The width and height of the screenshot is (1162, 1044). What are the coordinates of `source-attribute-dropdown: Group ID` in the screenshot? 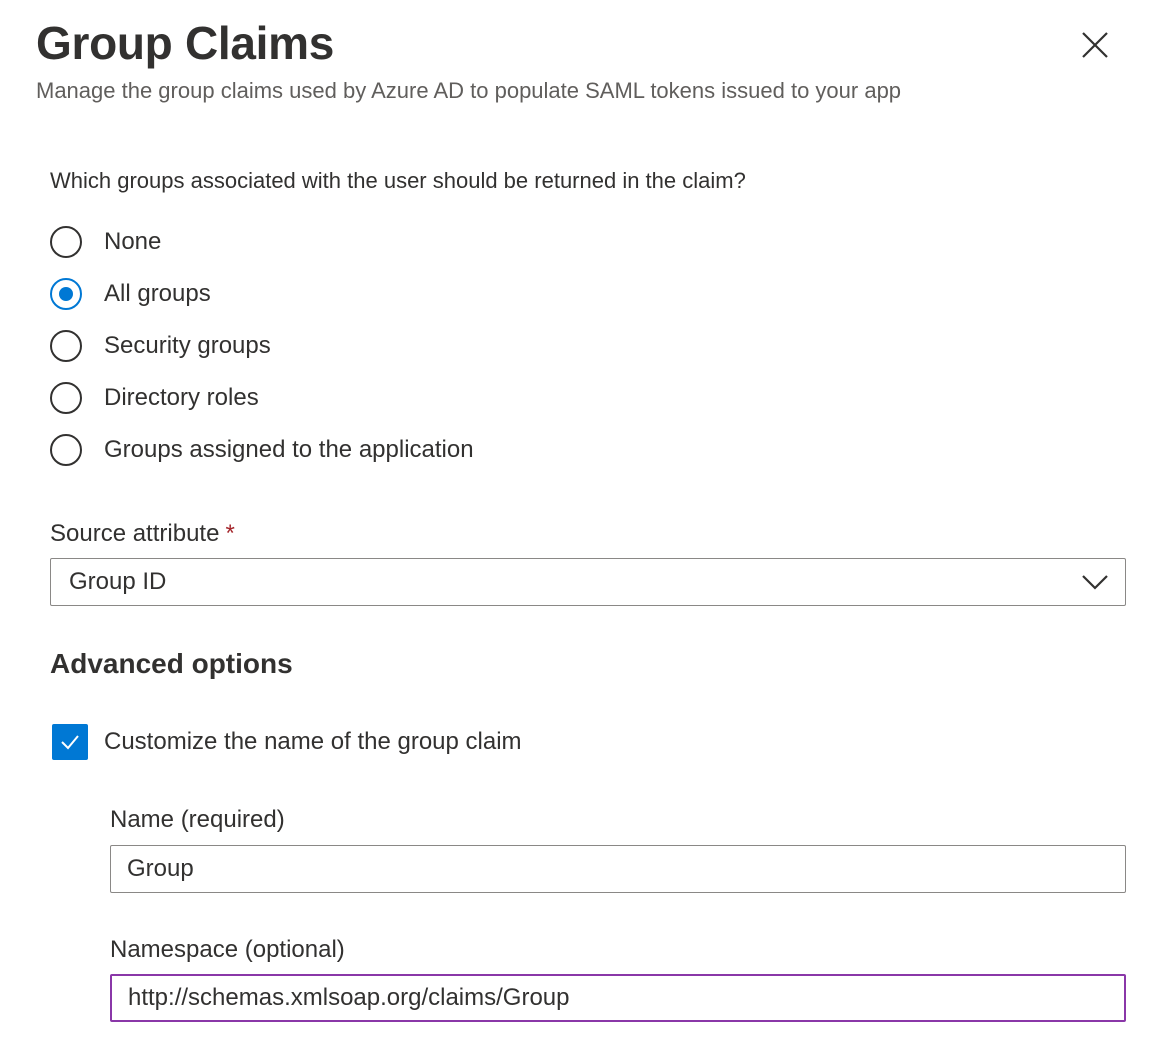 It's located at (588, 582).